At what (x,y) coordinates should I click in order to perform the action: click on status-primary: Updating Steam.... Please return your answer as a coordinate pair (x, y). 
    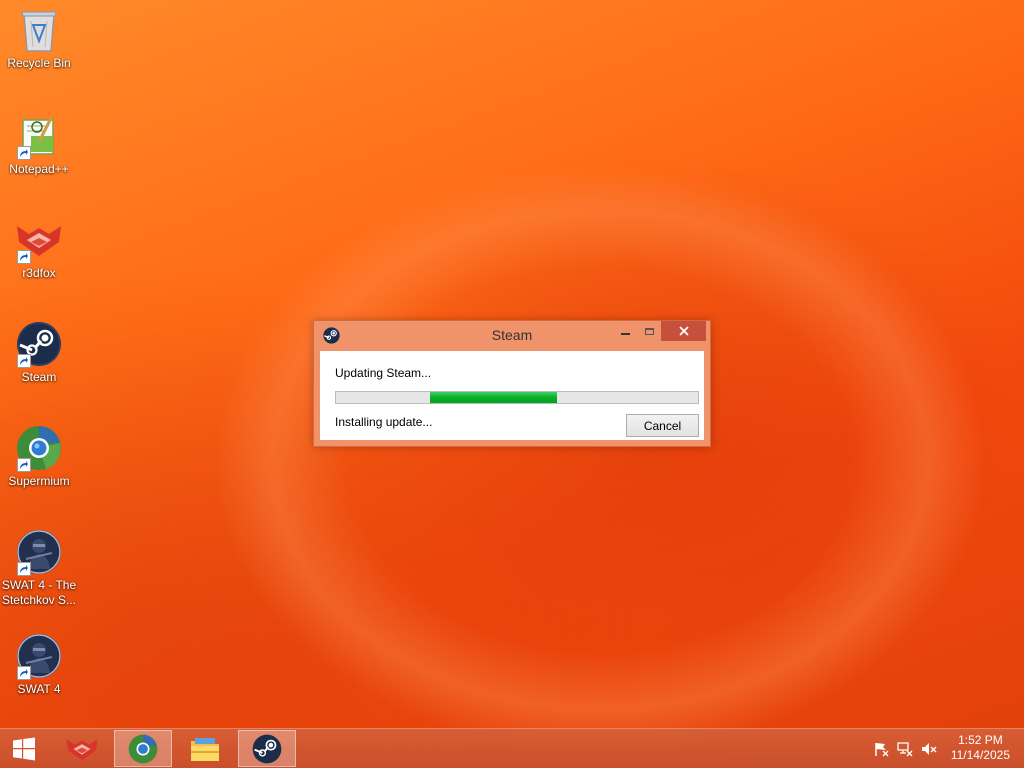
    Looking at the image, I should click on (383, 373).